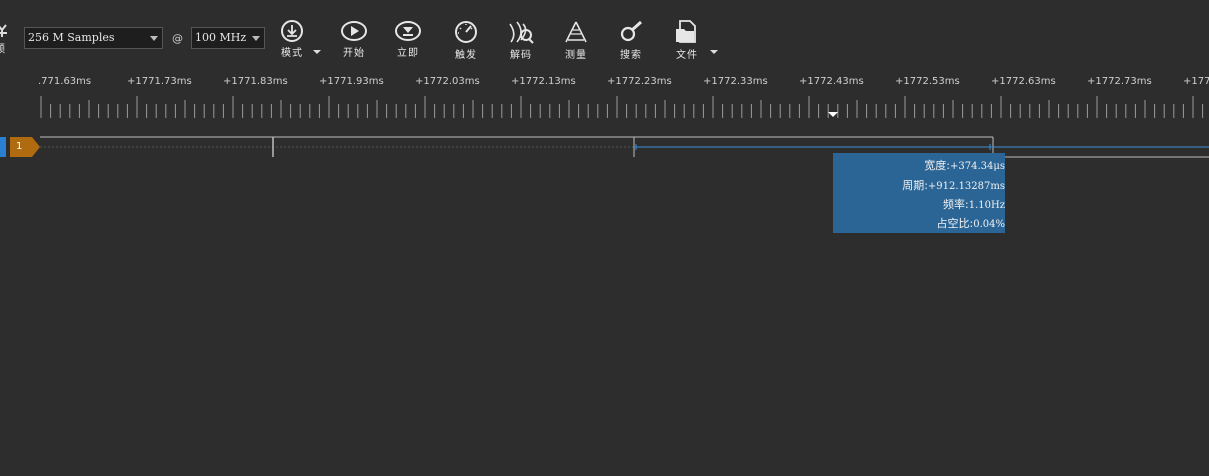 This screenshot has width=1209, height=476. Describe the element at coordinates (2, 48) in the screenshot. I see `left-toolbar-label: 频` at that location.